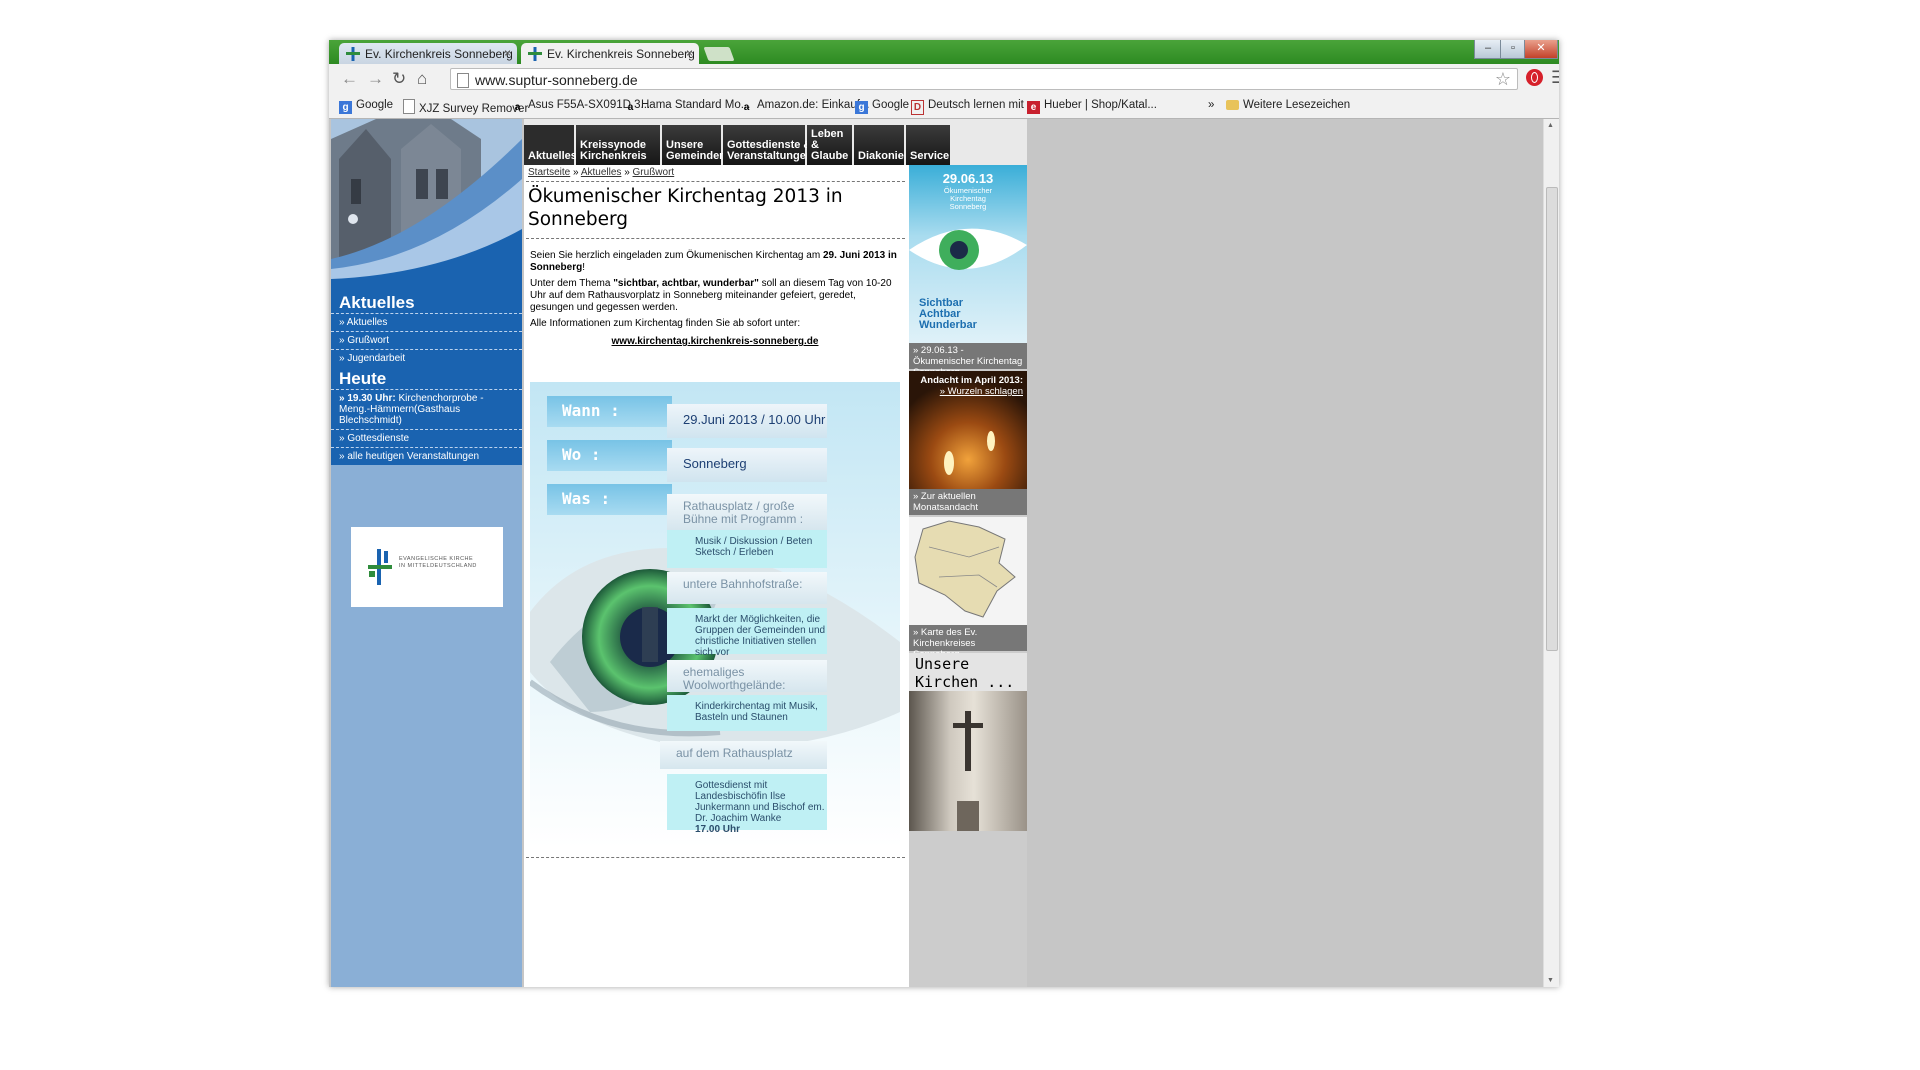 This screenshot has width=1920, height=1070. I want to click on scroll-up-icon: ▲, so click(1550, 125).